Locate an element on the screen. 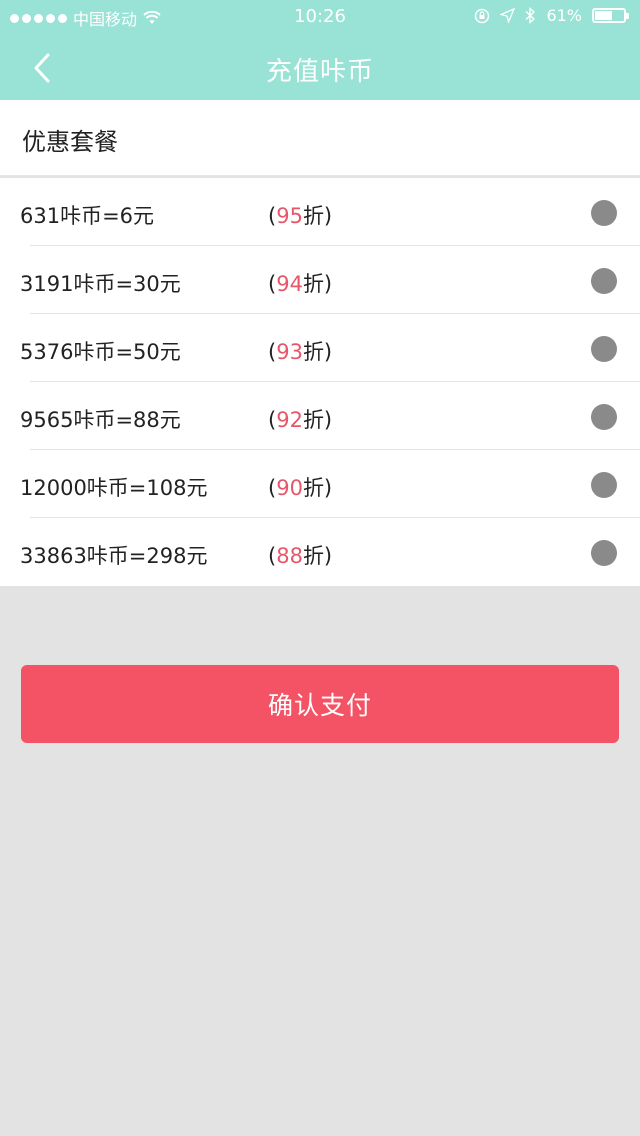 The image size is (640, 1136). package-label: 5376咔币=50元 is located at coordinates (100, 352).